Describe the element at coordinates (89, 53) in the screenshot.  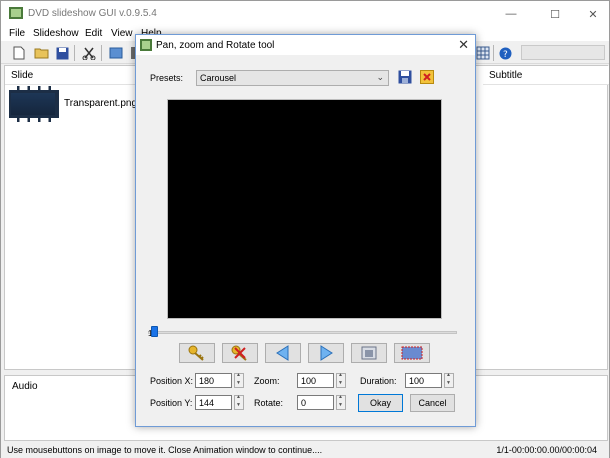
I see `cut-icon` at that location.